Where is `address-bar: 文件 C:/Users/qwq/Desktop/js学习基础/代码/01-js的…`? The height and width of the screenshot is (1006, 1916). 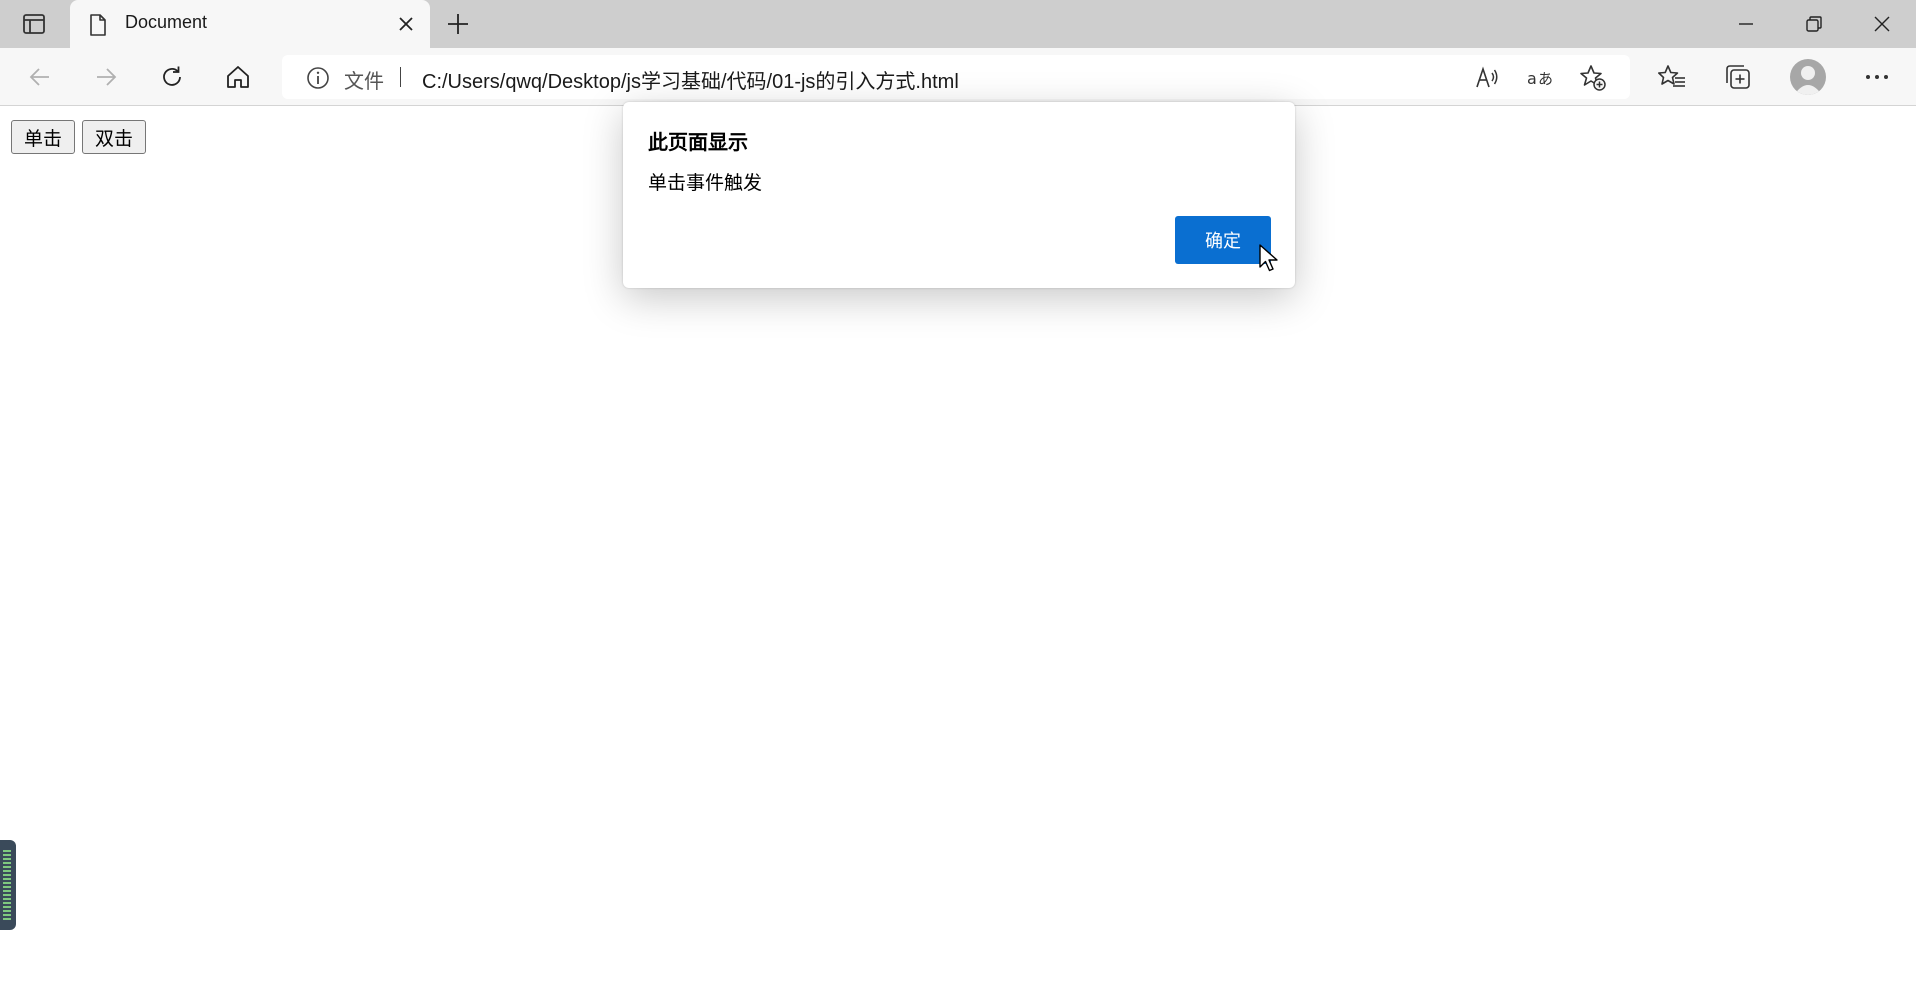 address-bar: 文件 C:/Users/qwq/Desktop/js学习基础/代码/01-js的… is located at coordinates (956, 77).